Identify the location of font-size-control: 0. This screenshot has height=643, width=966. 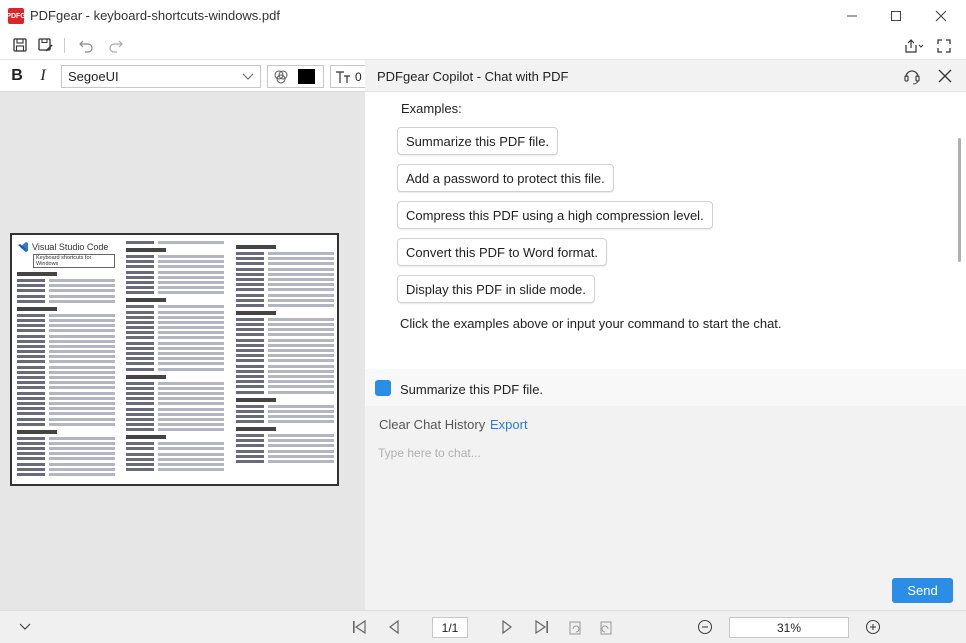
(348, 76).